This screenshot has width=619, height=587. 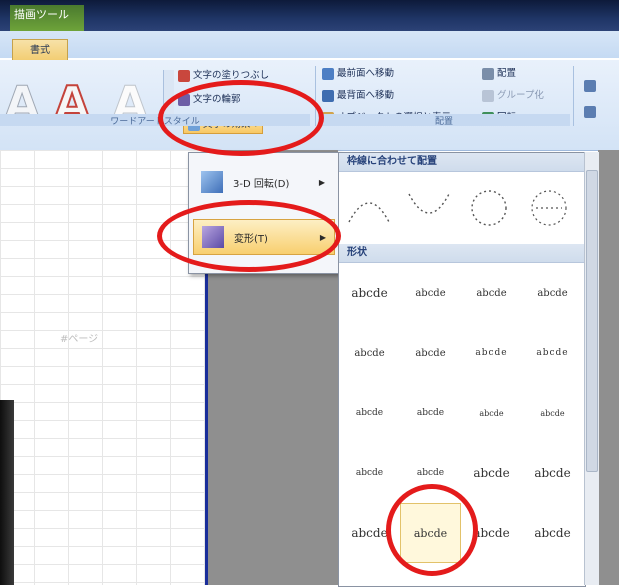 I want to click on transform-icon, so click(x=213, y=237).